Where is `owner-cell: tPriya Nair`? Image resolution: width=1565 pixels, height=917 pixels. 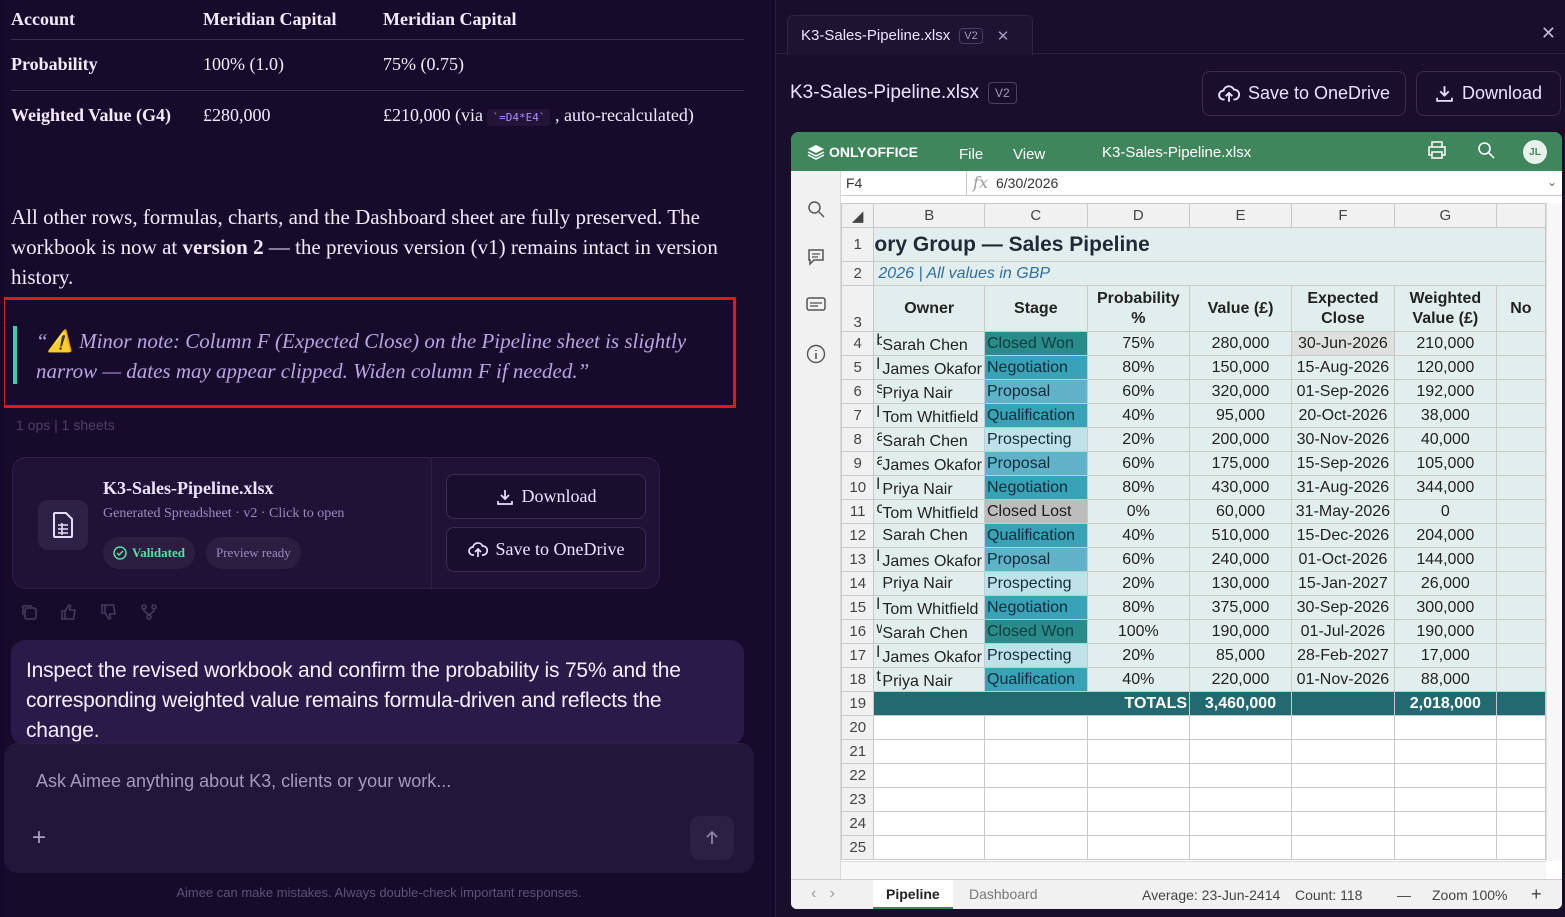 owner-cell: tPriya Nair is located at coordinates (929, 679).